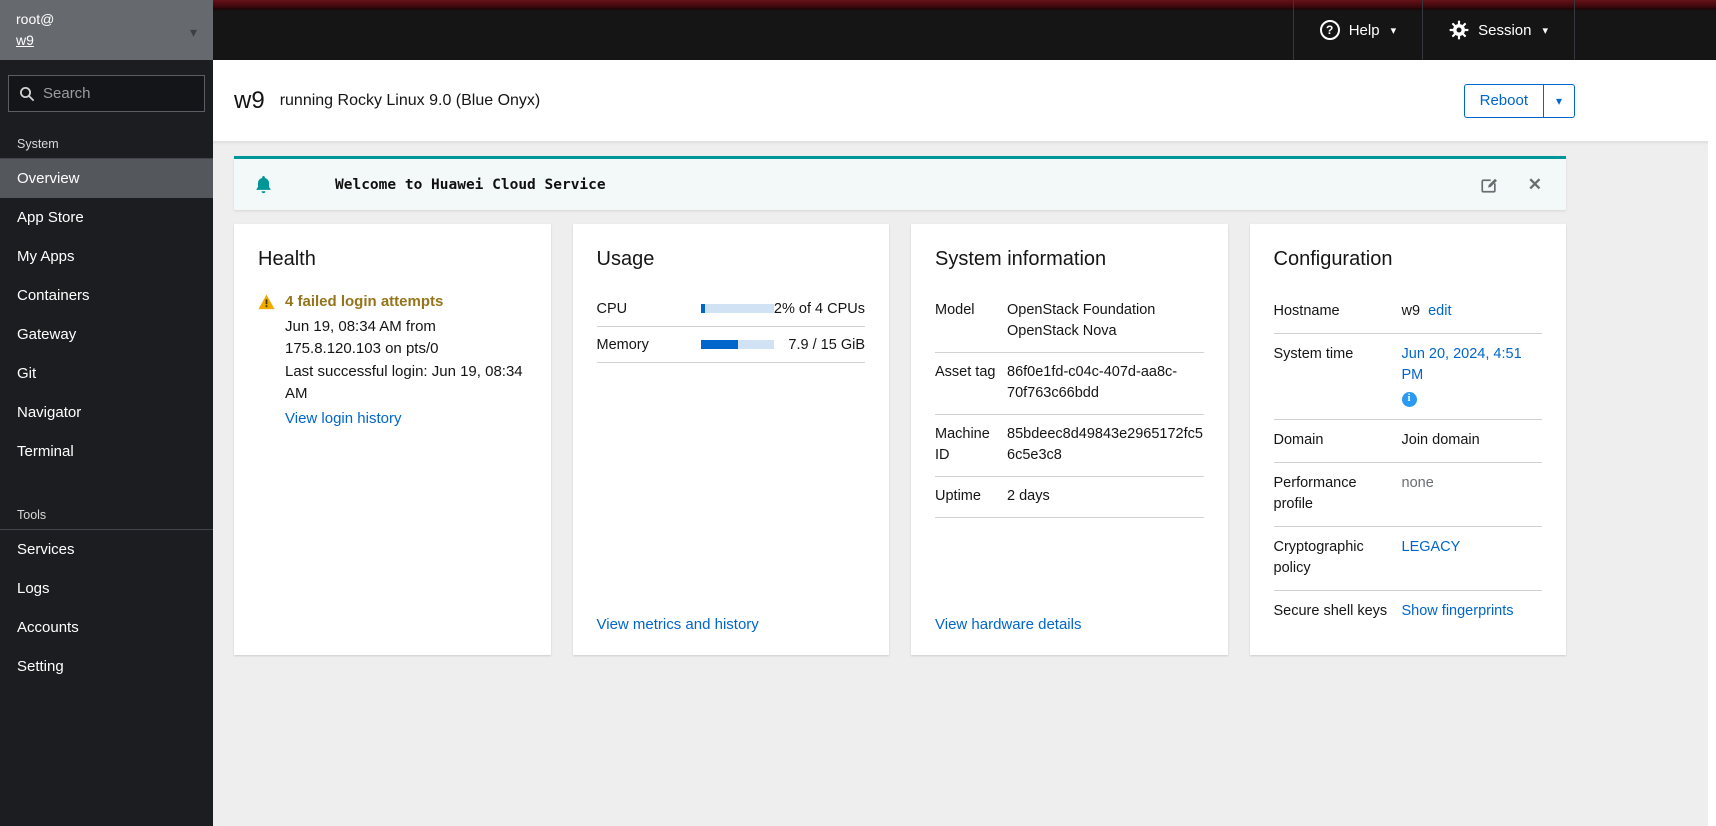  What do you see at coordinates (470, 184) in the screenshot?
I see `banner-message: Welcome to Huawei Cloud Service` at bounding box center [470, 184].